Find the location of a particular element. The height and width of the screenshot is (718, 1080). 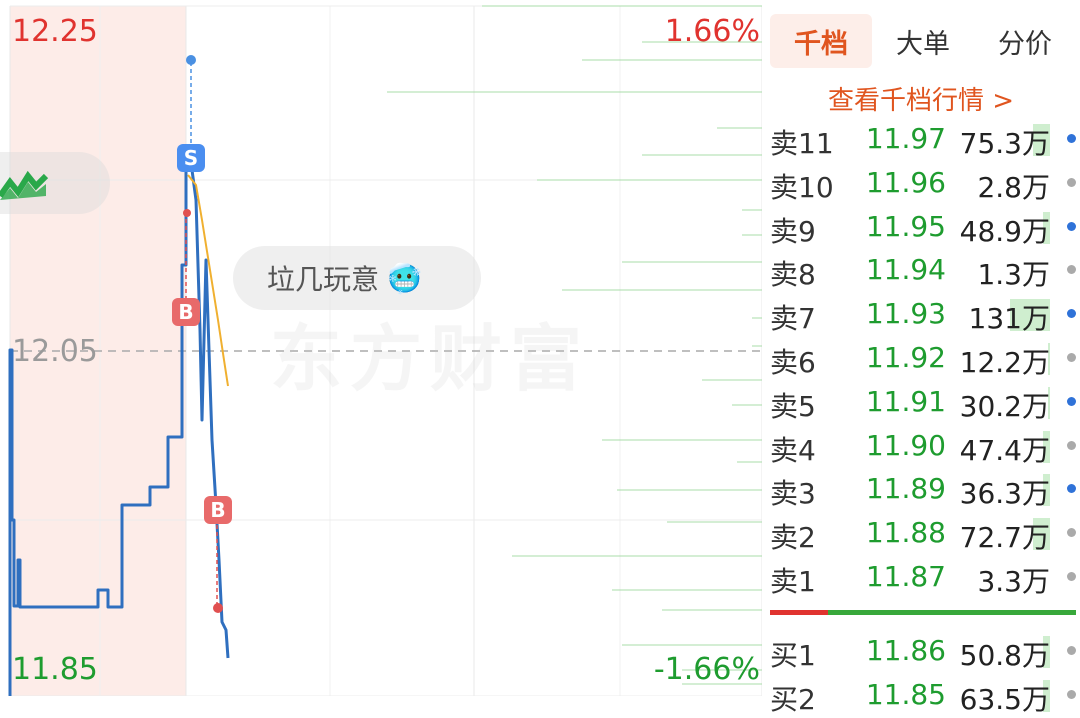

row-label: 卖5 is located at coordinates (793, 406).